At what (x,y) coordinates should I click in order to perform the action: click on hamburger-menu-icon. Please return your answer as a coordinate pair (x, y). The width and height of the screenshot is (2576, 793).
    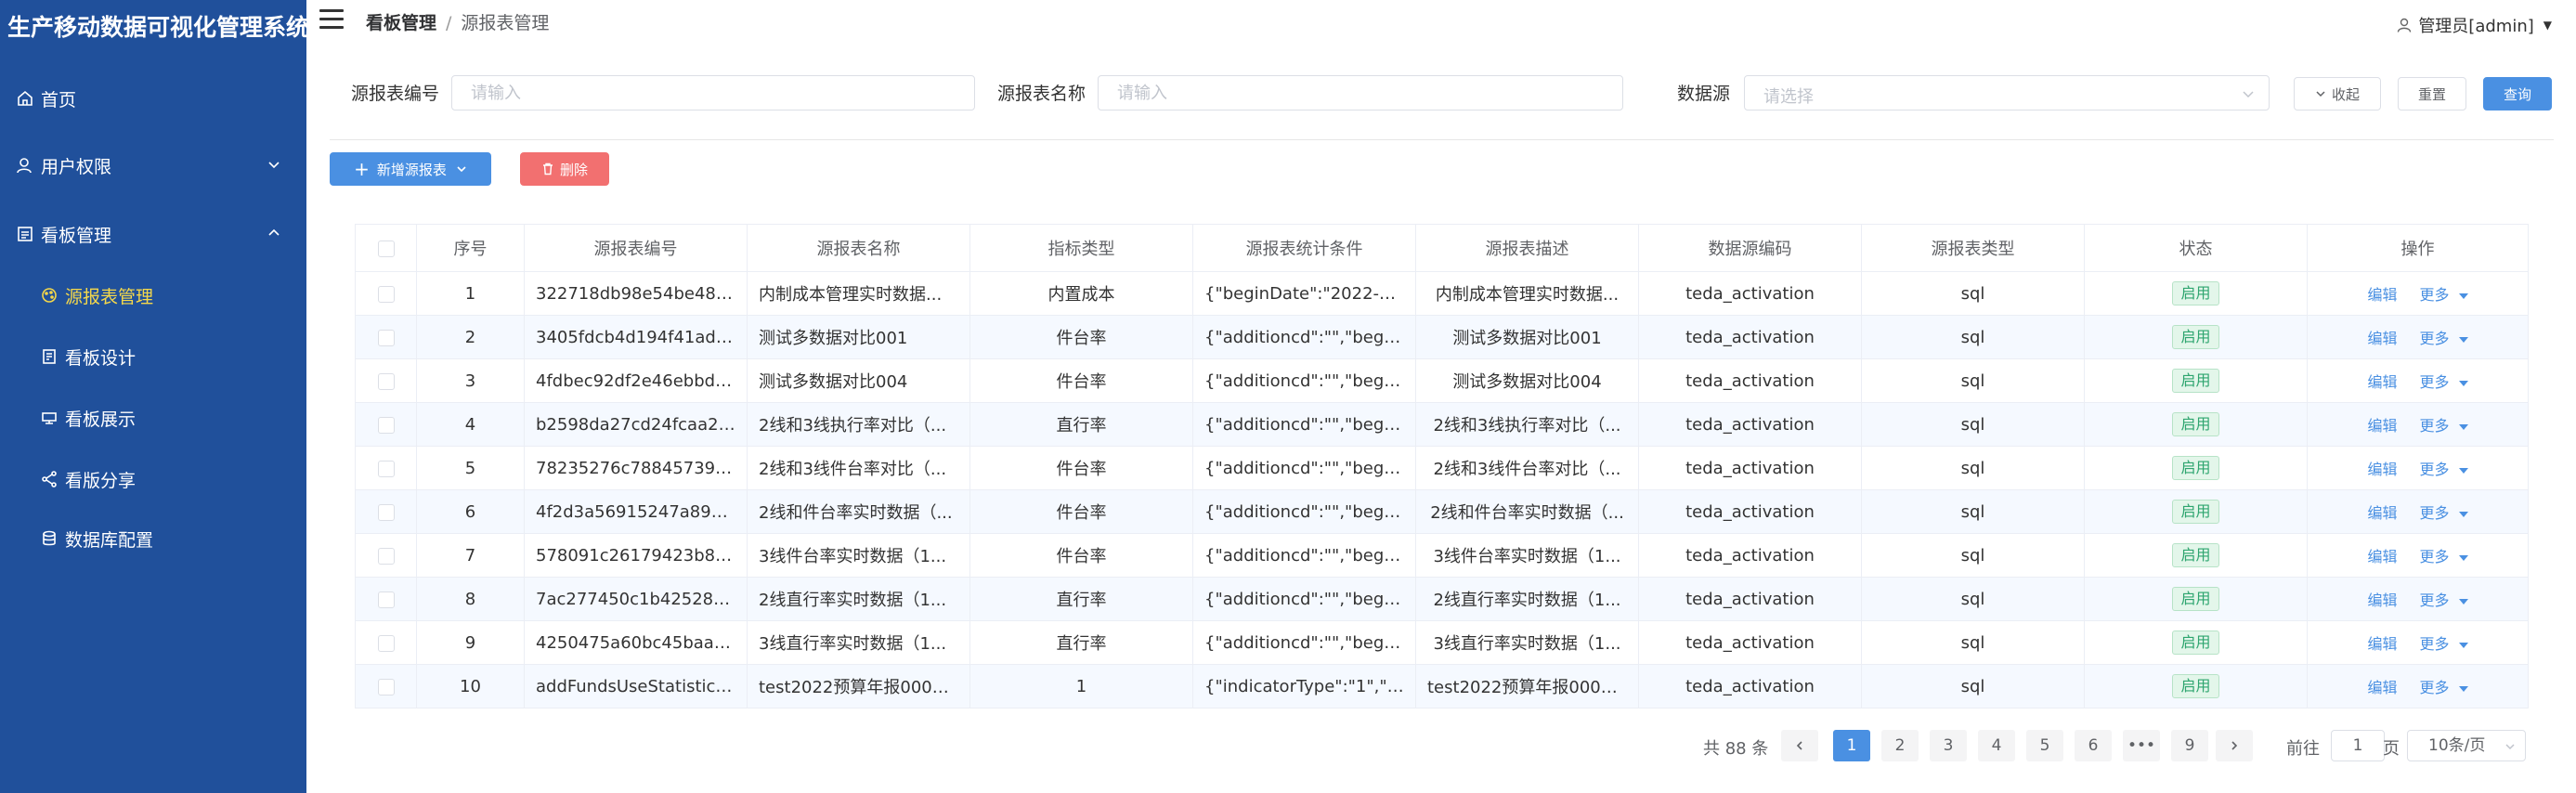
    Looking at the image, I should click on (331, 19).